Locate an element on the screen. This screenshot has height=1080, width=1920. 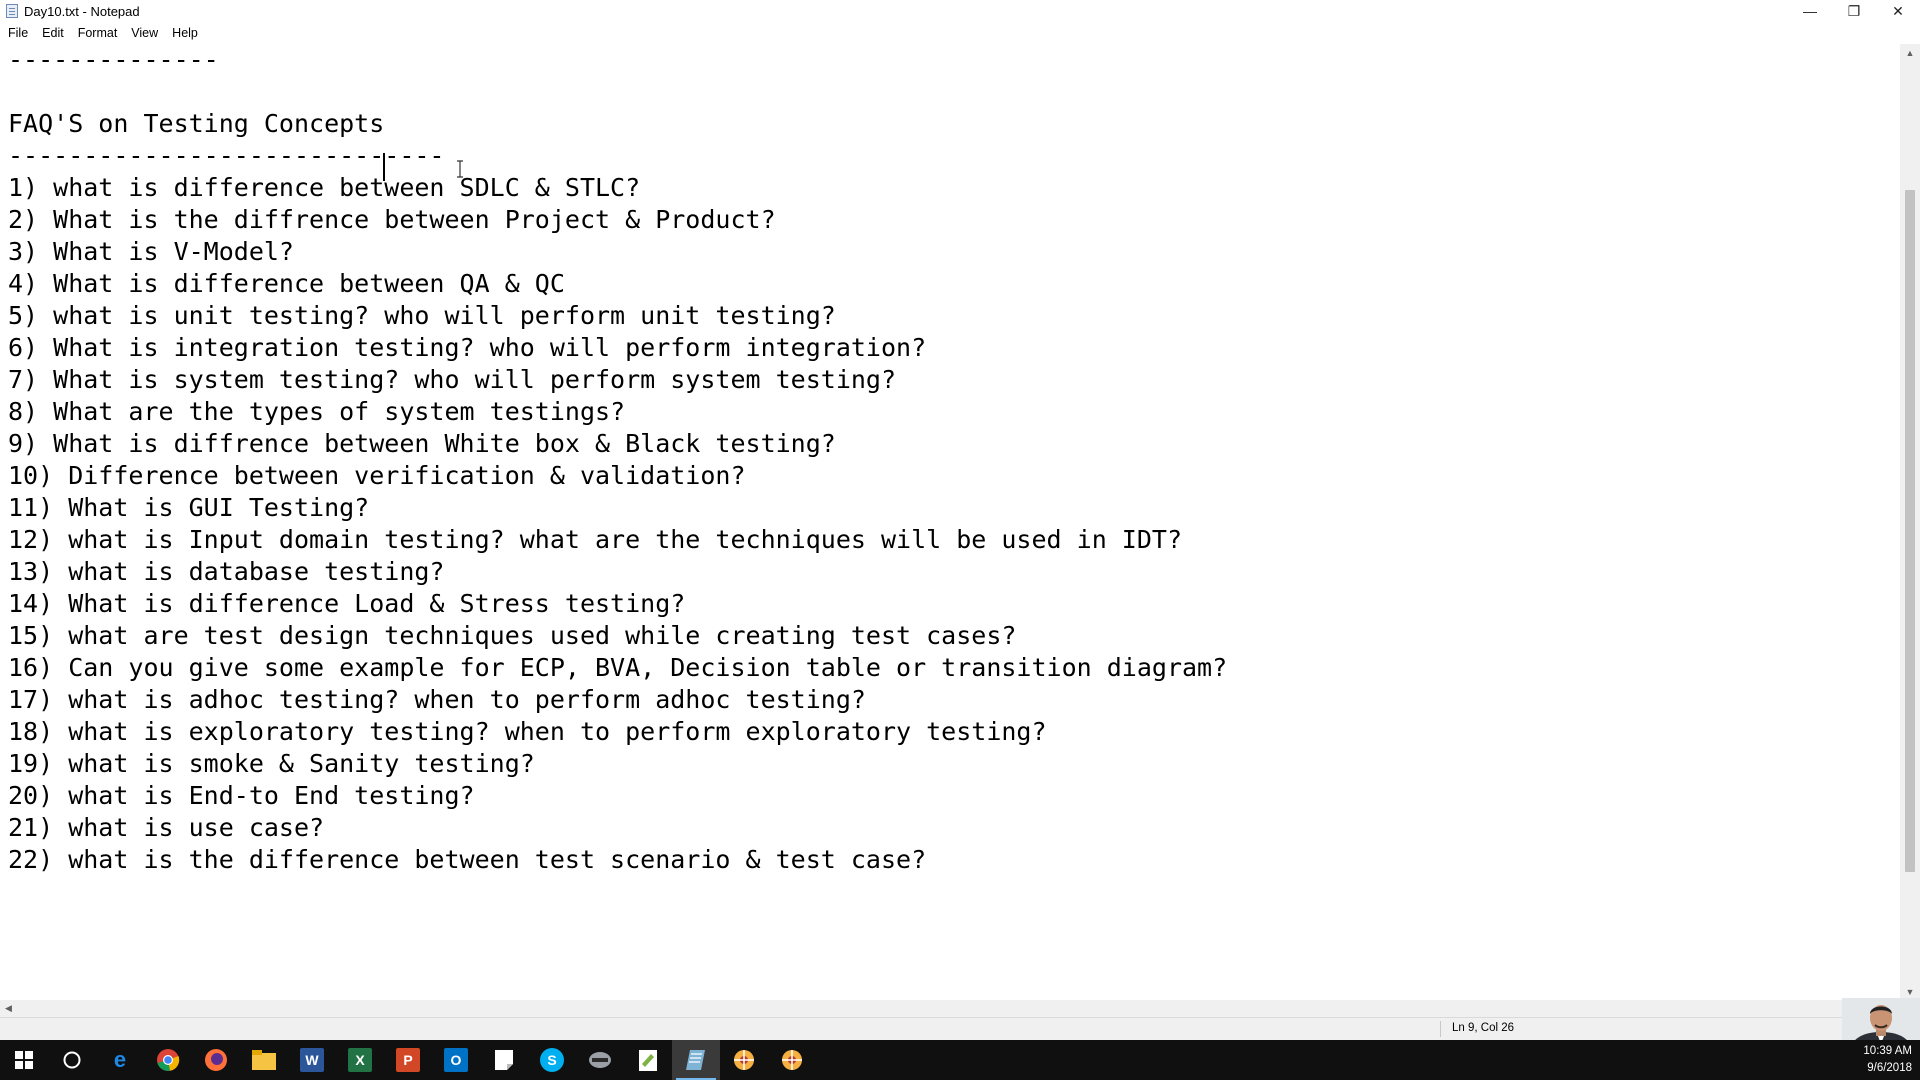
outlook-icon: O is located at coordinates (456, 1060).